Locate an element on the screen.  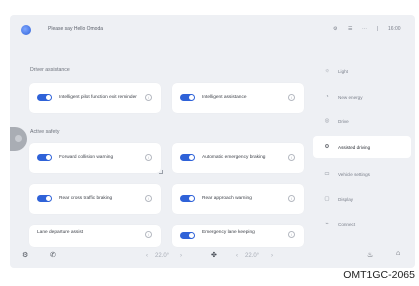
setting-card-rear-cross-traffic-braking: Rear cross traffic braking i is located at coordinates (95, 199).